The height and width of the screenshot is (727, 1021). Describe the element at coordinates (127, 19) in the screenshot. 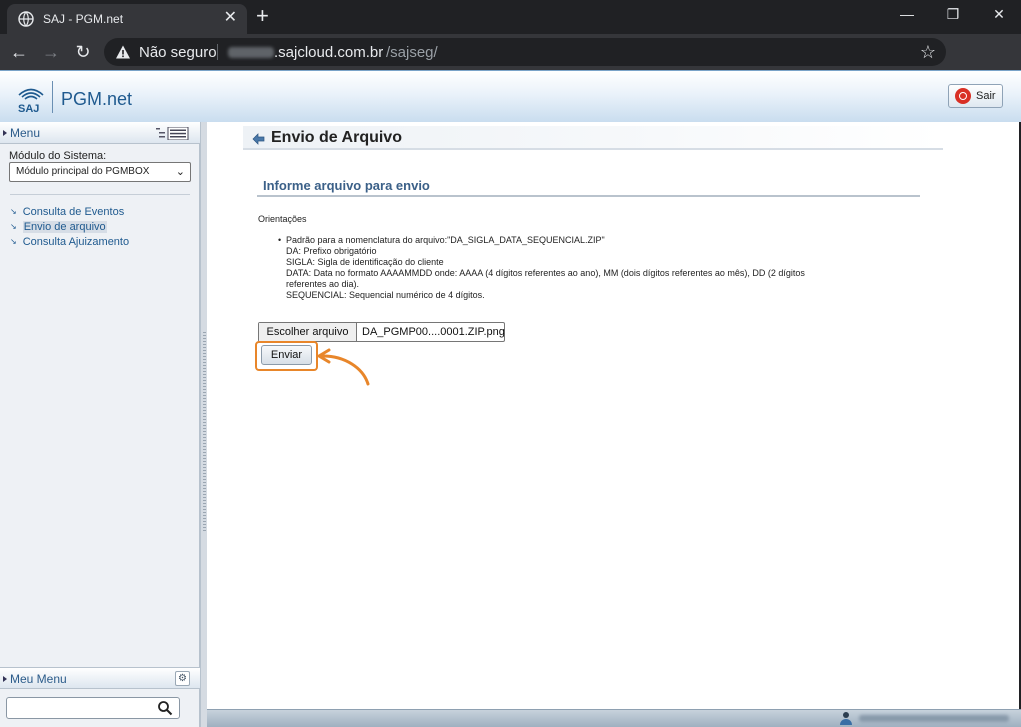

I see `browser-tab: SAJ - PGM.net ✕` at that location.